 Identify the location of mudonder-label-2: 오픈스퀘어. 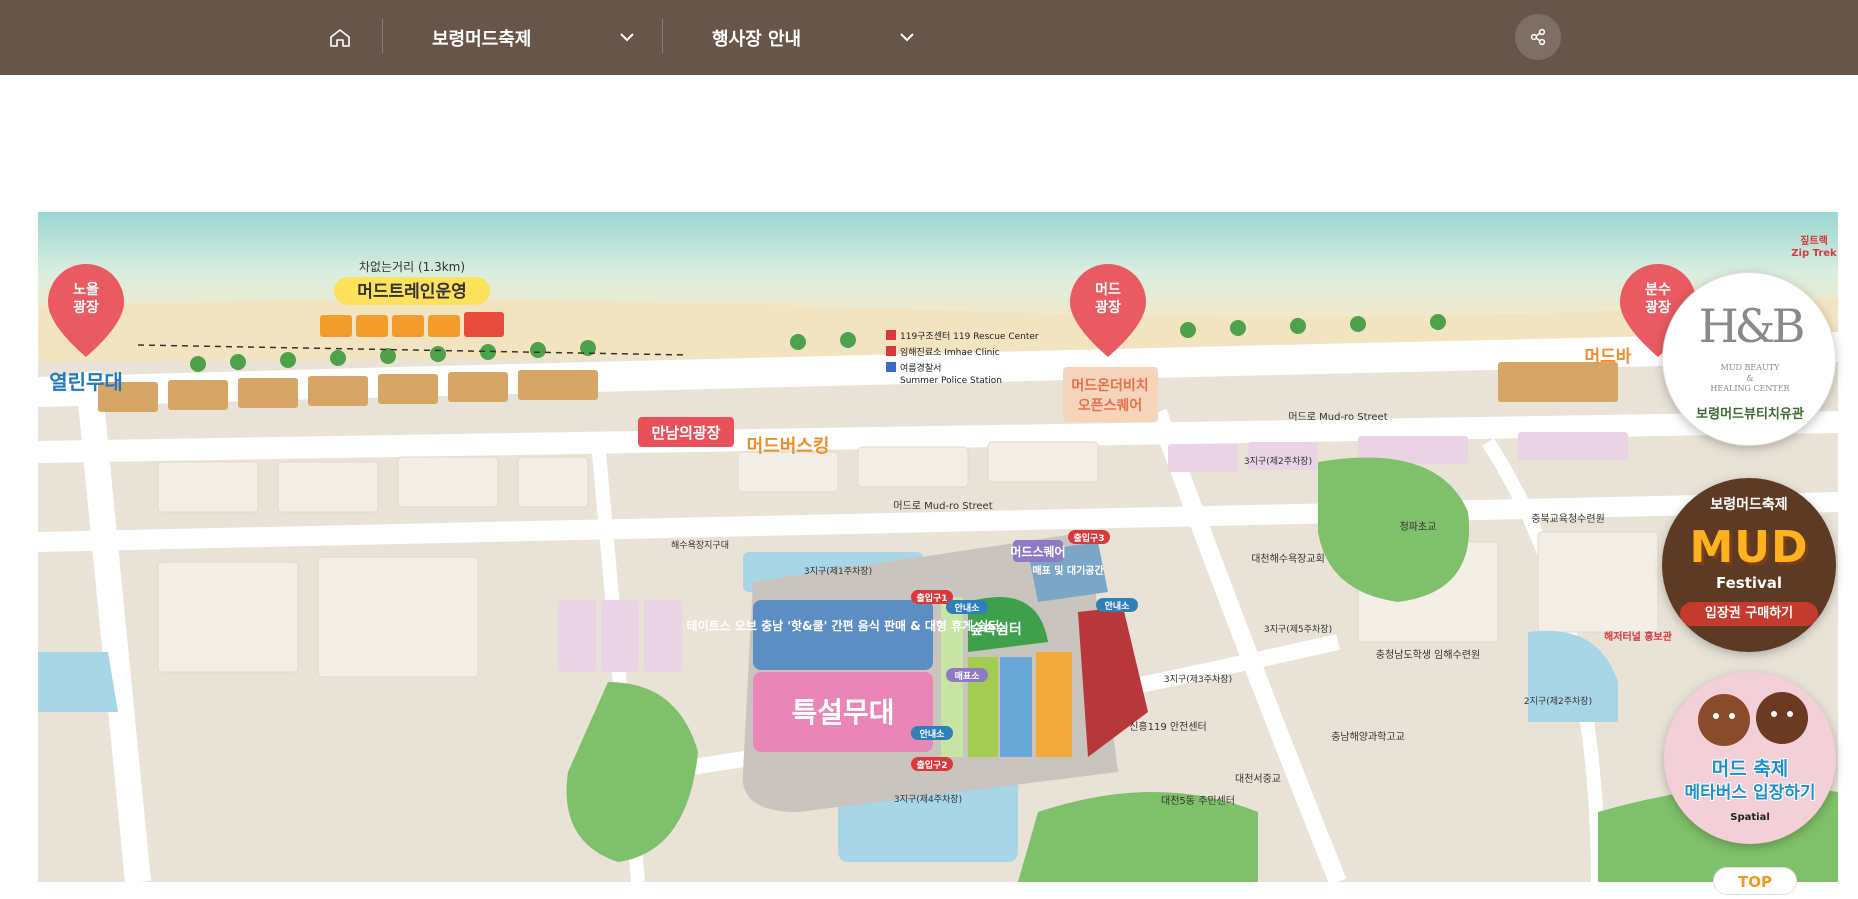
(1110, 405).